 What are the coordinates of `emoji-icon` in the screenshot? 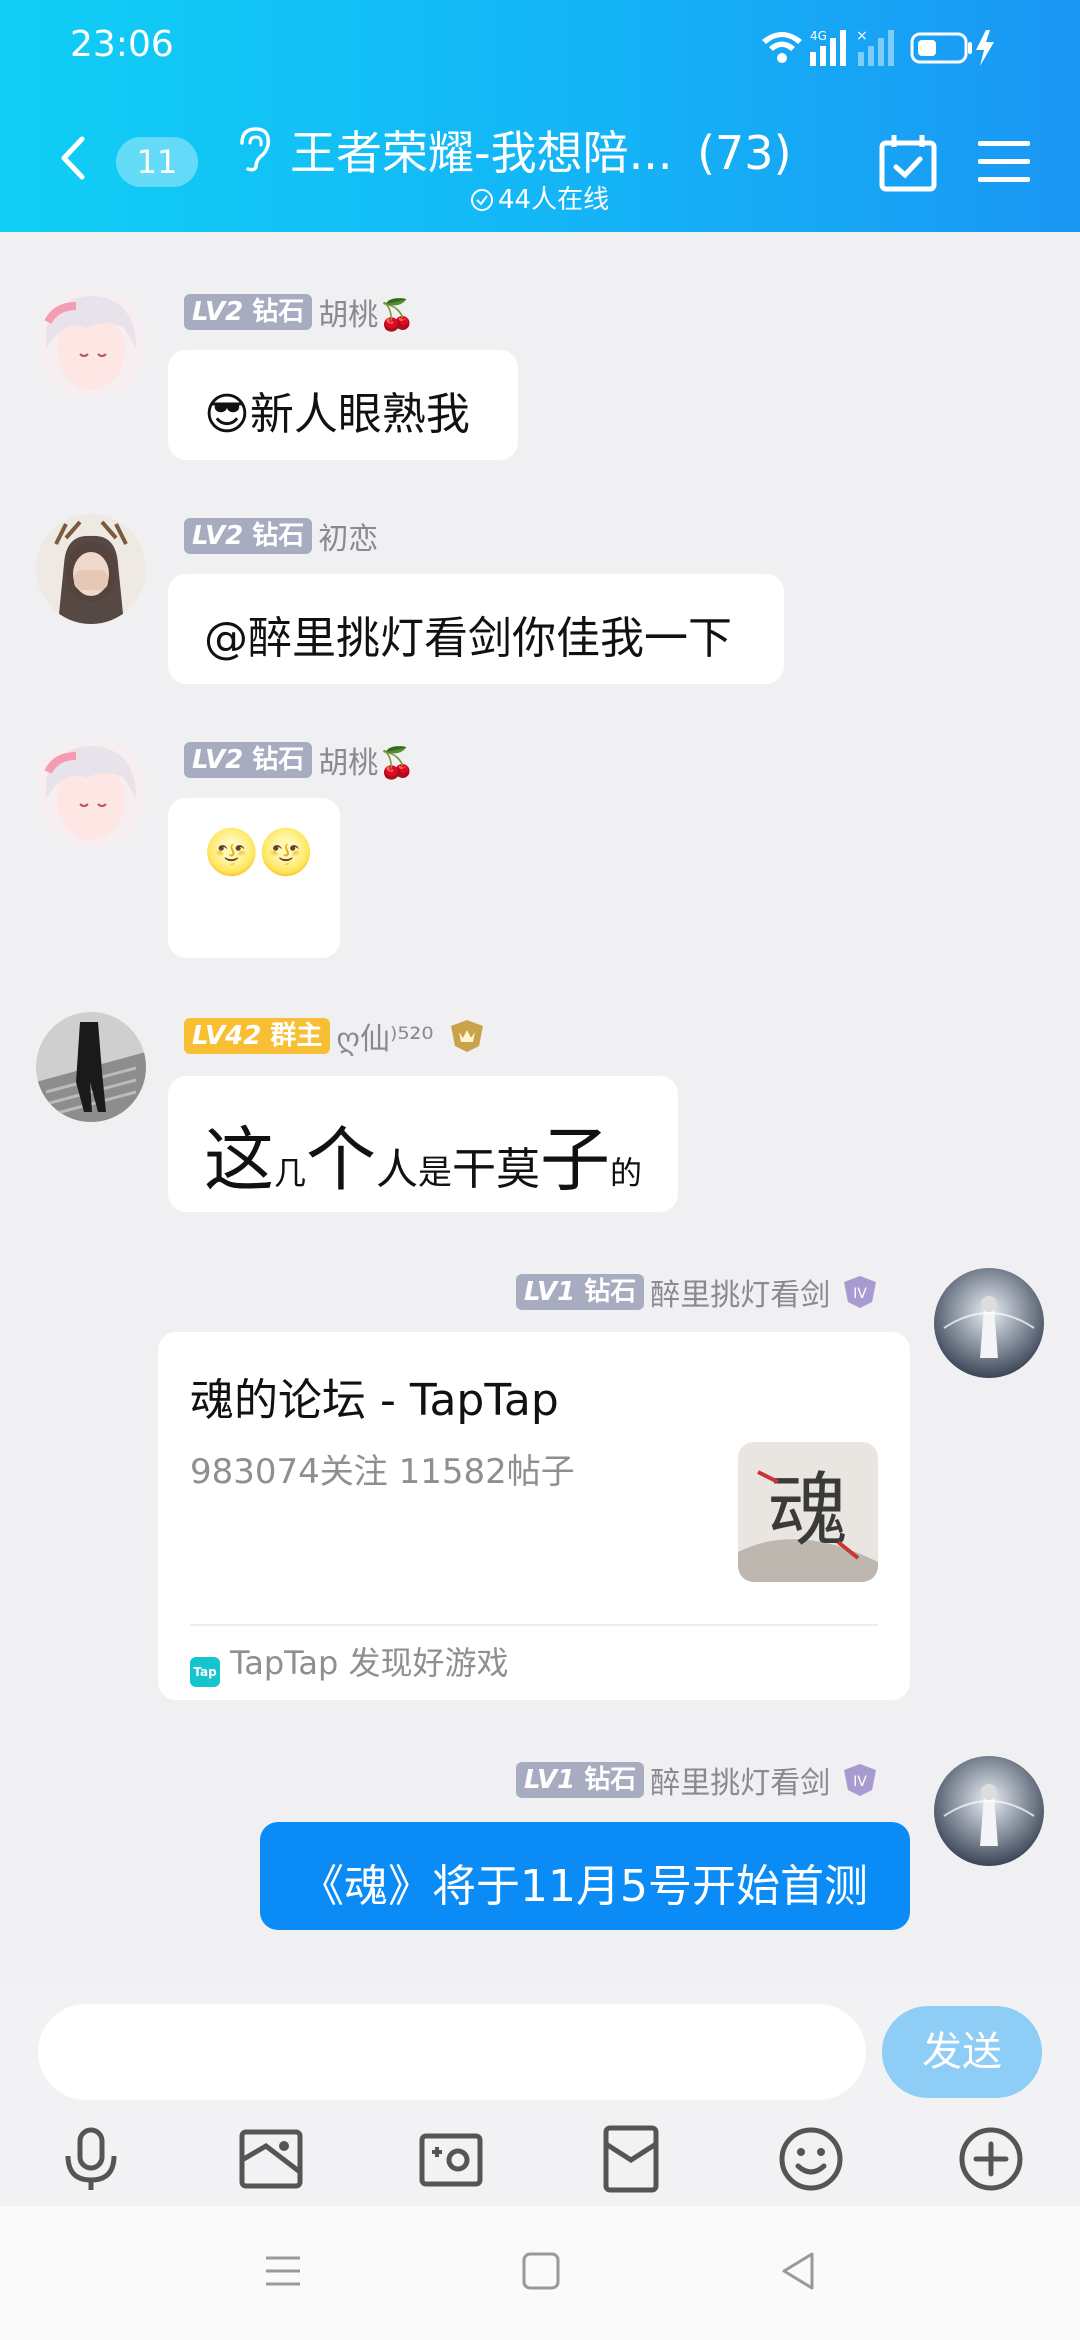 It's located at (811, 2159).